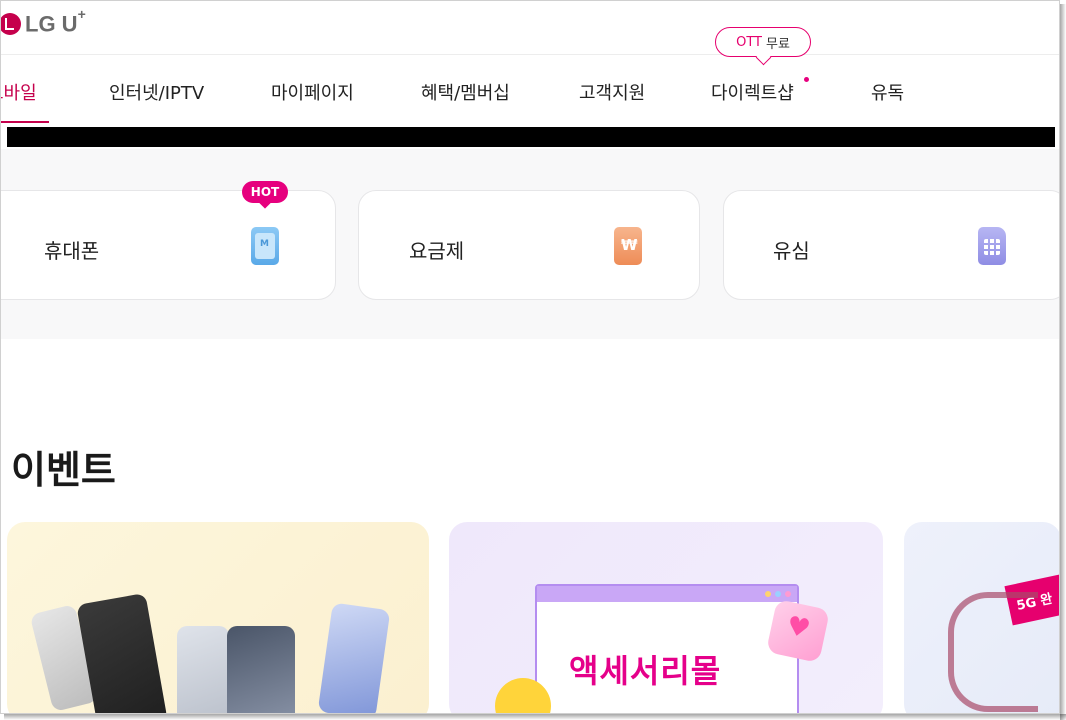 Image resolution: width=1066 pixels, height=720 pixels. Describe the element at coordinates (768, 594) in the screenshot. I see `window-dot-yellow` at that location.